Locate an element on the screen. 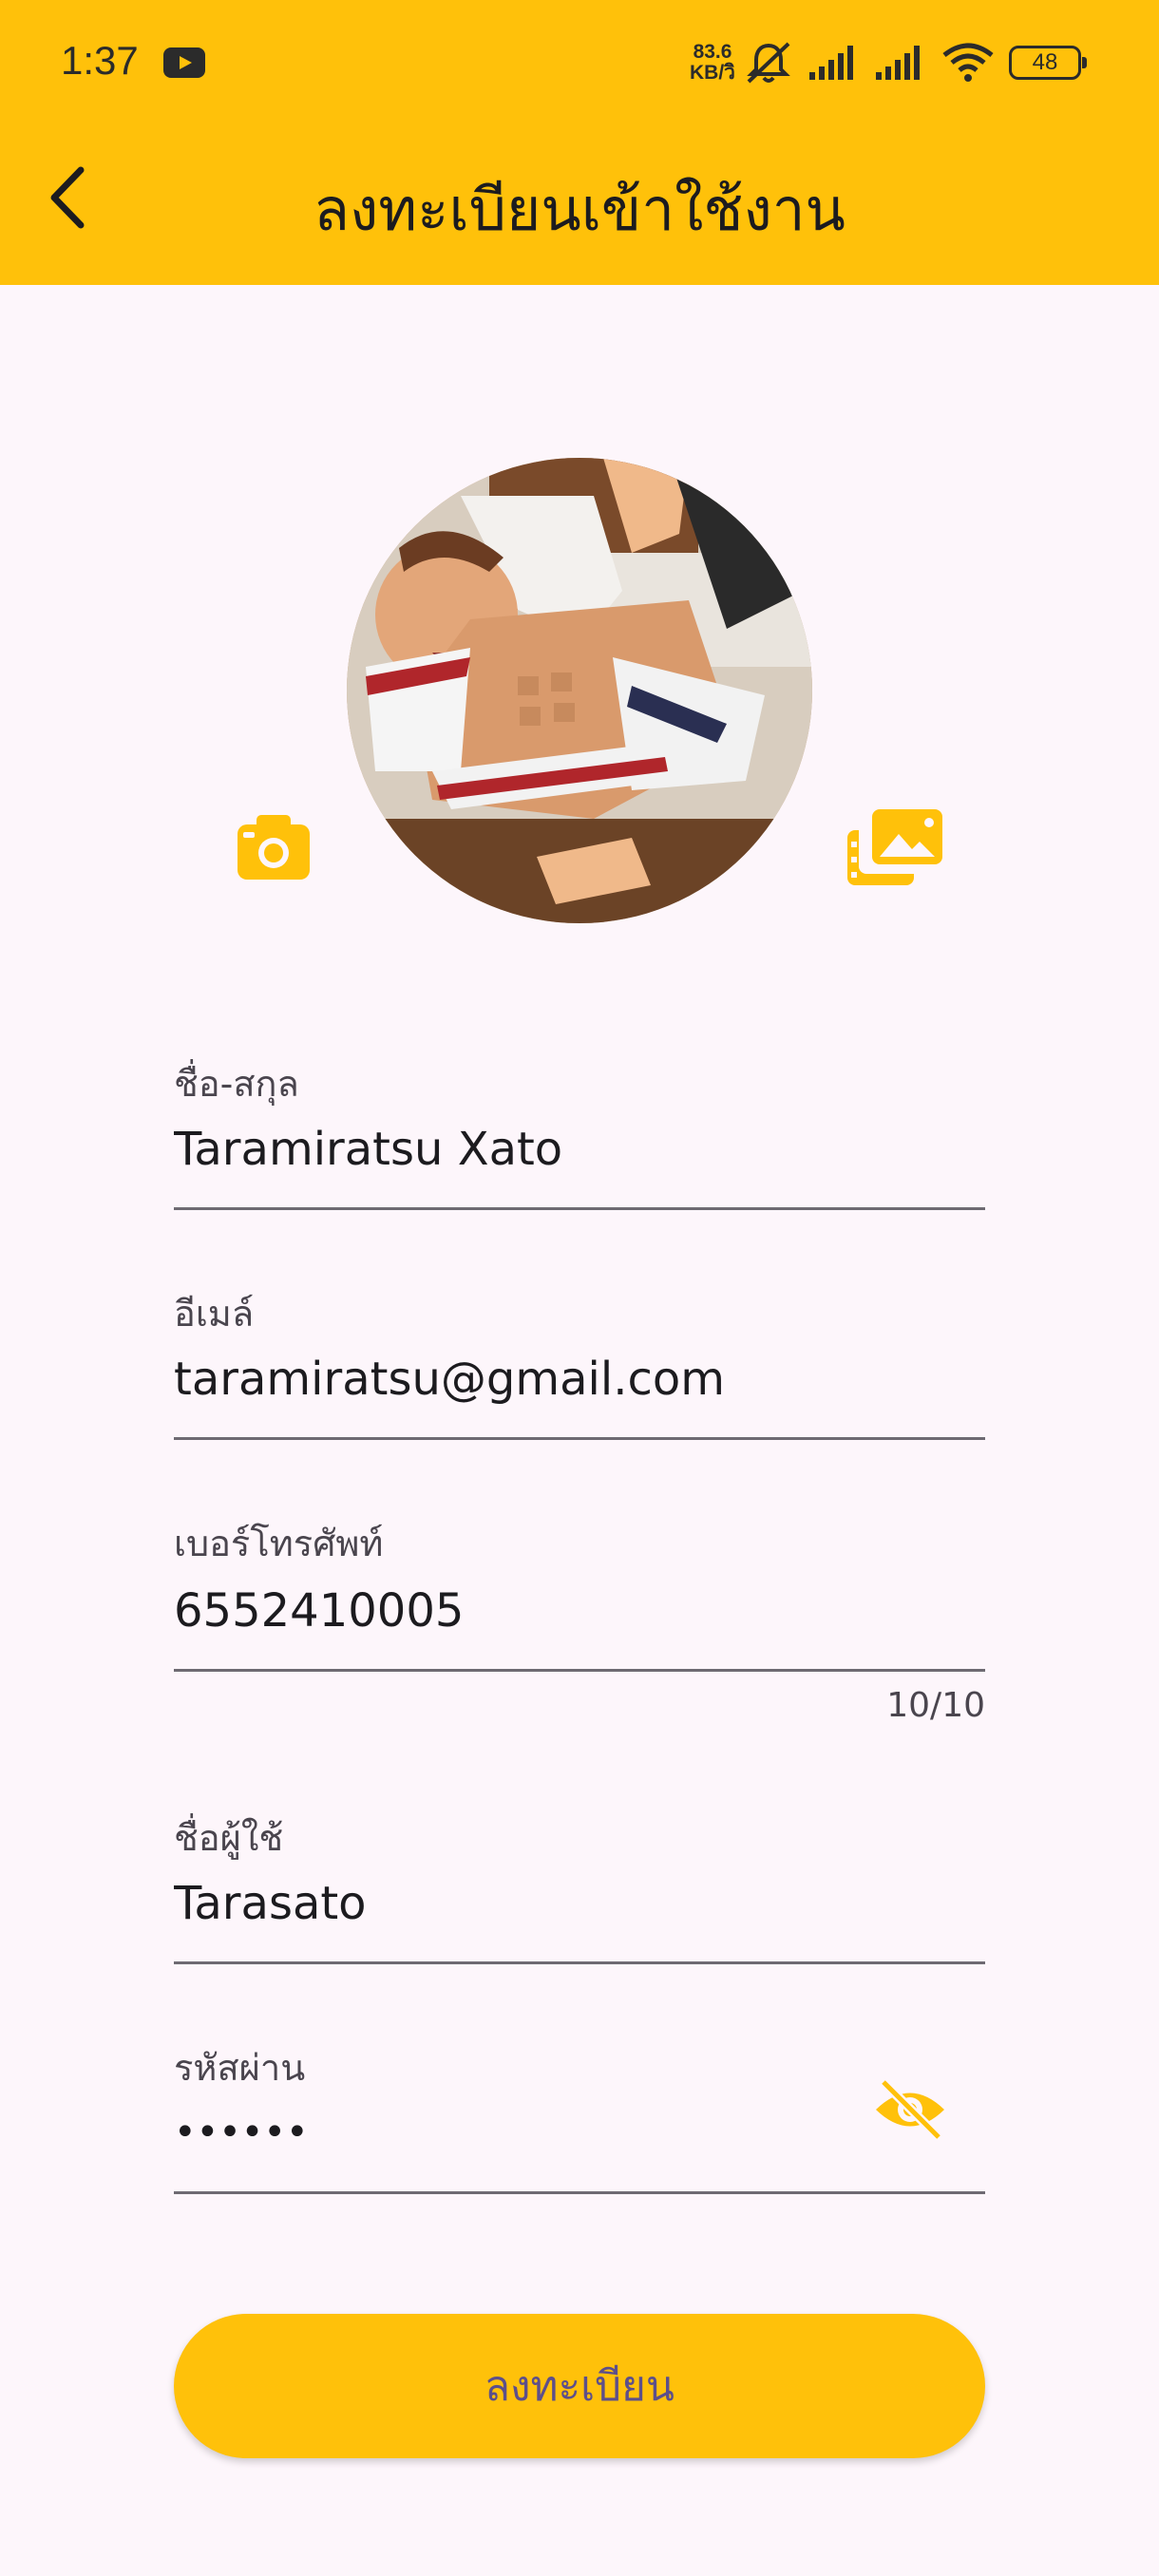  password-label: รหัสผ่าน is located at coordinates (240, 2068).